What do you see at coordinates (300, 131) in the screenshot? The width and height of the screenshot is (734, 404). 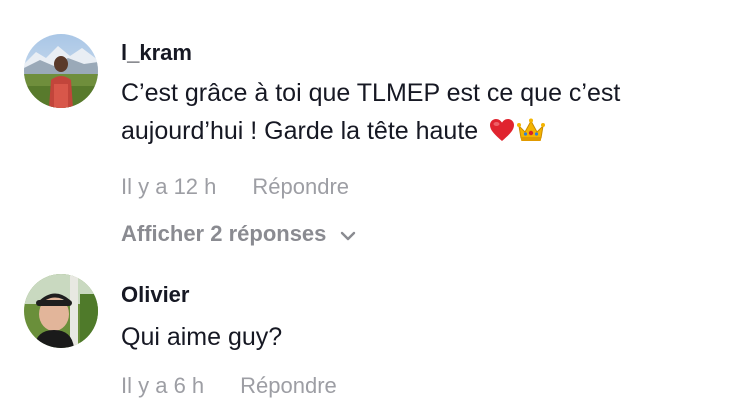 I see `comment-text-line: aujourd’hui ! Garde la tête haute` at bounding box center [300, 131].